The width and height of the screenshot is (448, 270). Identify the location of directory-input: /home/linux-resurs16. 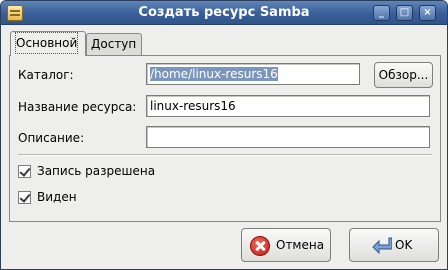
(253, 74).